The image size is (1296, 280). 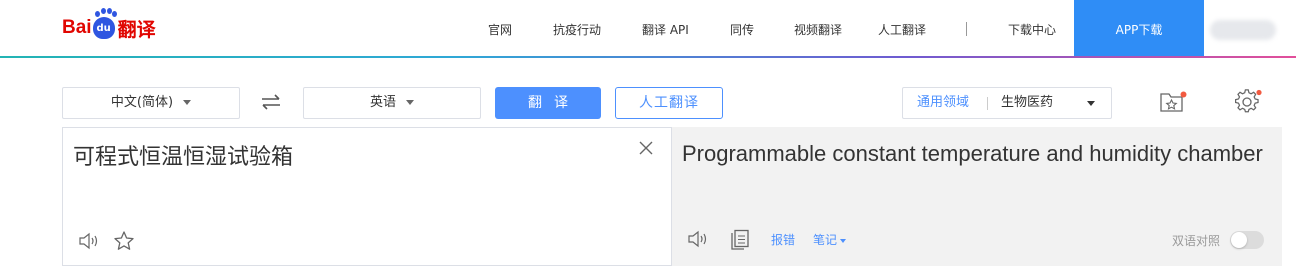 What do you see at coordinates (183, 155) in the screenshot?
I see `source-text: 可程式恒温恒湿试验箱` at bounding box center [183, 155].